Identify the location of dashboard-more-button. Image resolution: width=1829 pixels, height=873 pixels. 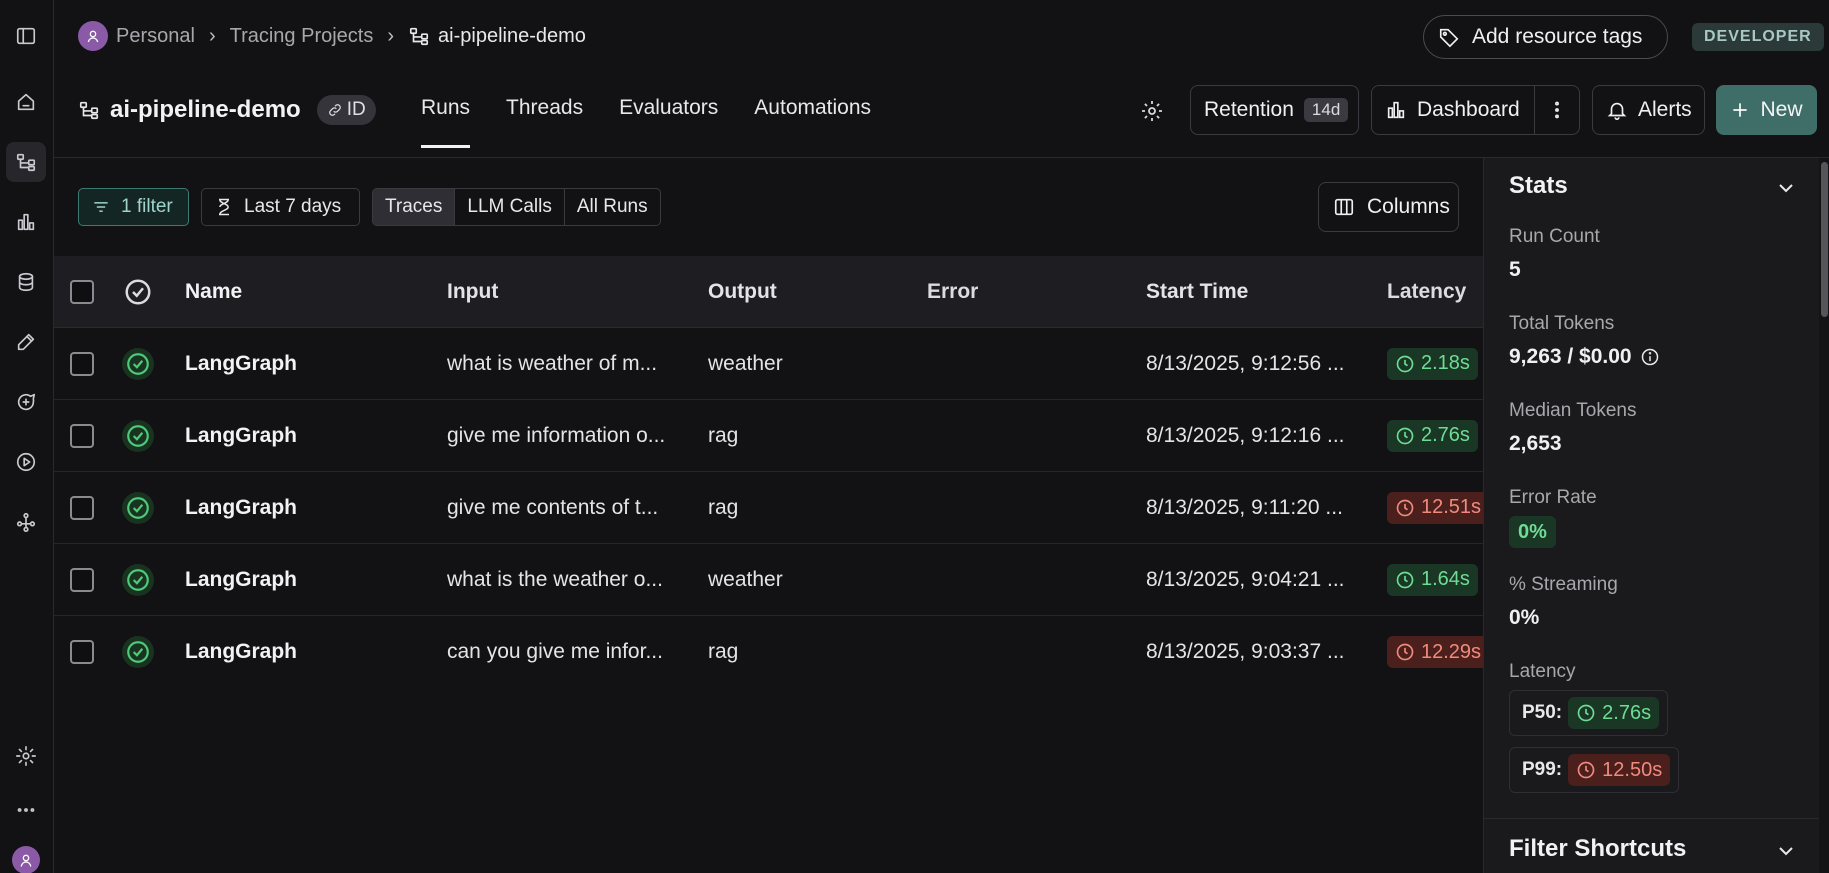
(1557, 110).